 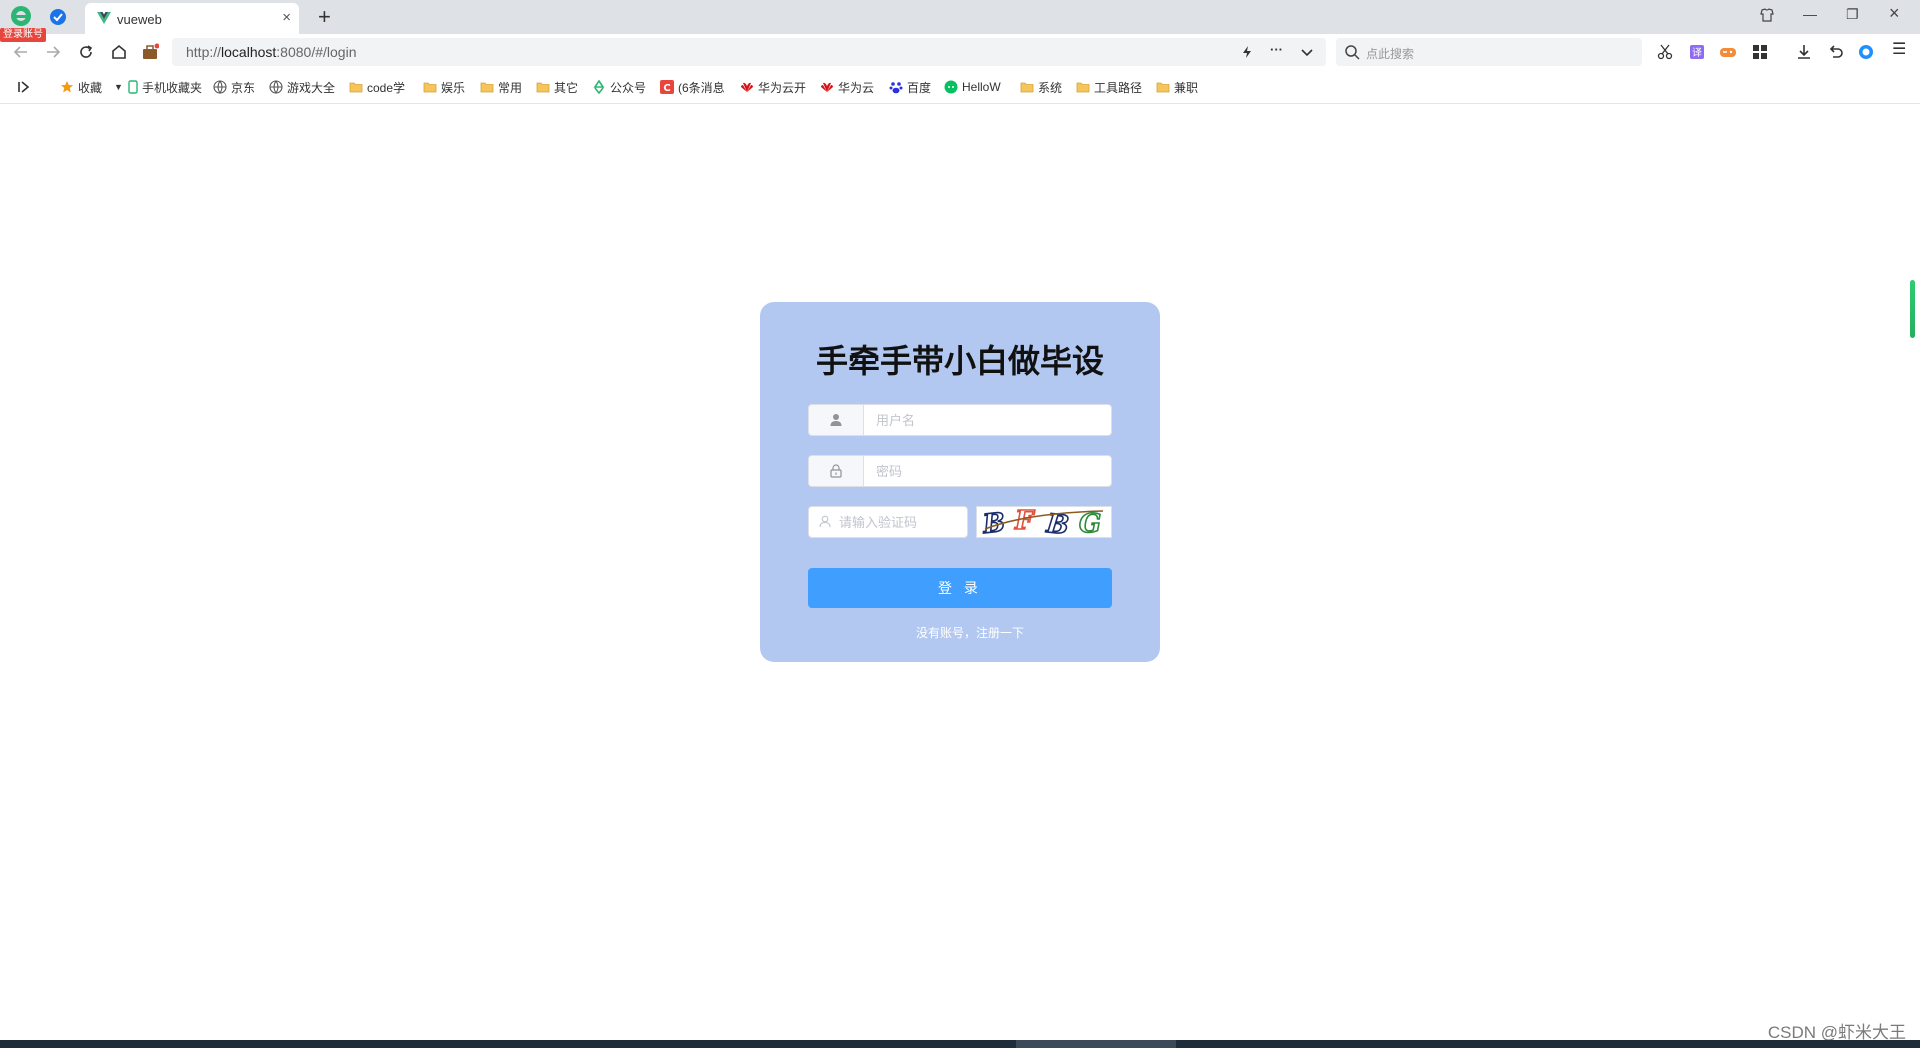 I want to click on bookmark-item: 游戏大全, so click(x=302, y=87).